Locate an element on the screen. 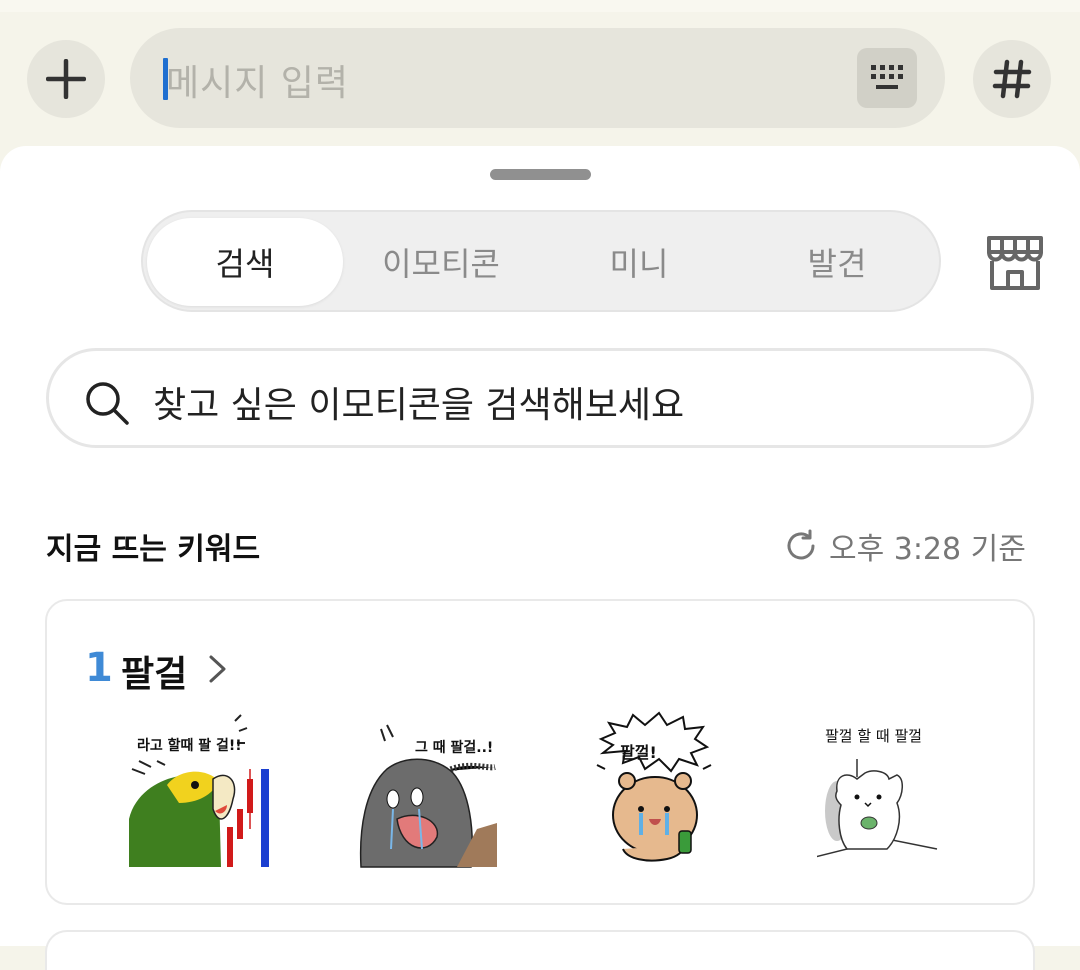  keyboard-icon is located at coordinates (887, 77).